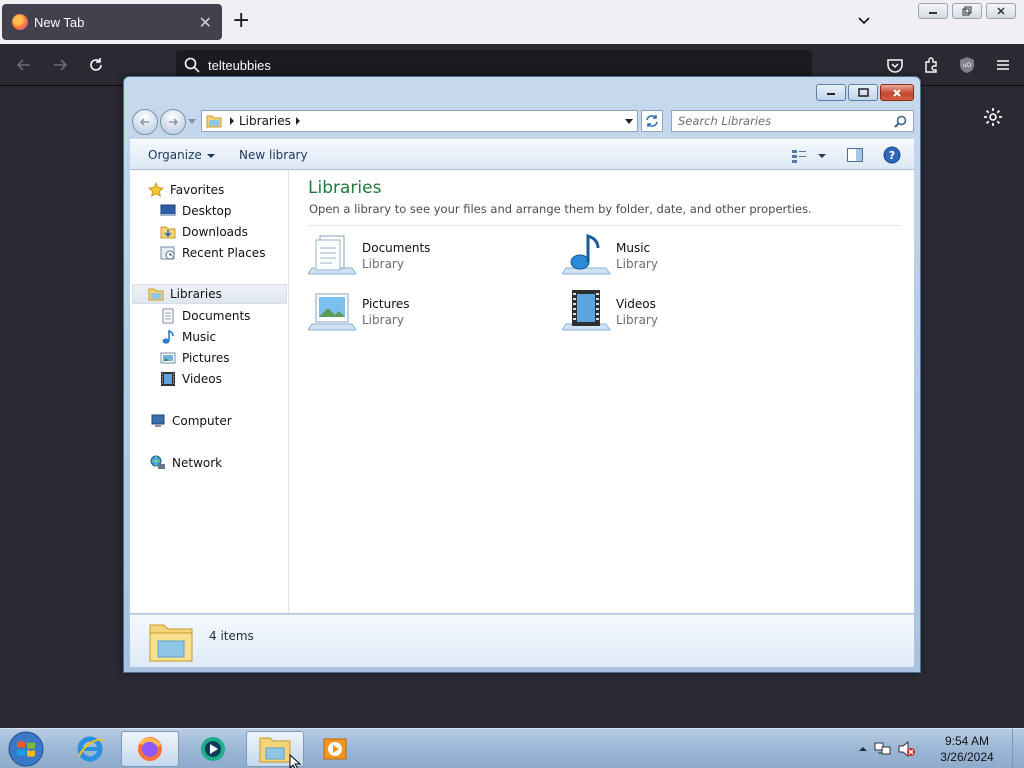 The height and width of the screenshot is (768, 1024). I want to click on new-library-button: New library, so click(273, 155).